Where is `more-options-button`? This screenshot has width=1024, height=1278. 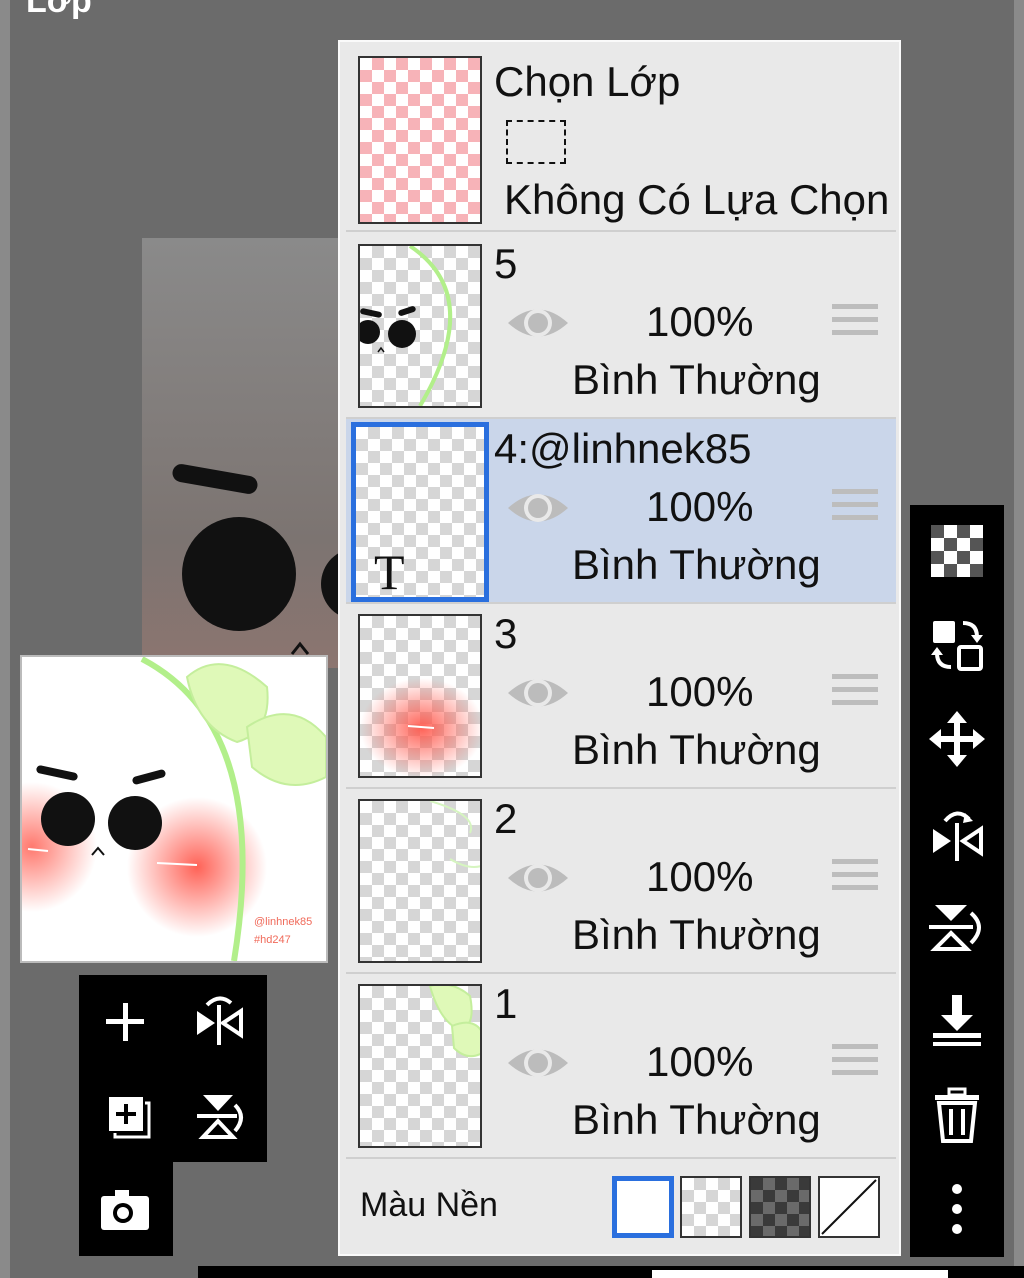 more-options-button is located at coordinates (957, 1209).